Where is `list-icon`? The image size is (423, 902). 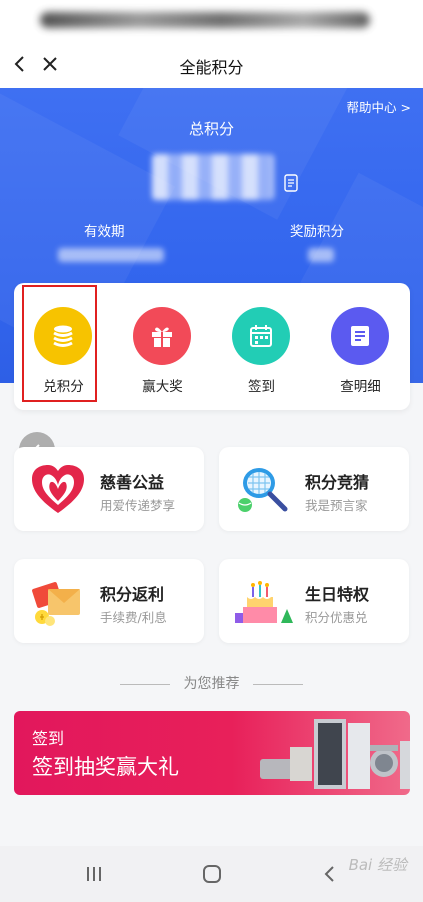
list-icon is located at coordinates (360, 336).